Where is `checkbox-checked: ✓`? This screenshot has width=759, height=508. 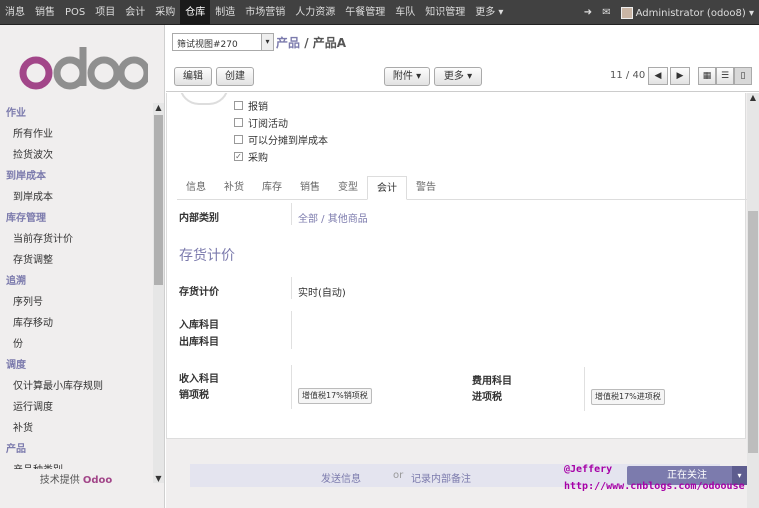
checkbox-checked: ✓ is located at coordinates (238, 156).